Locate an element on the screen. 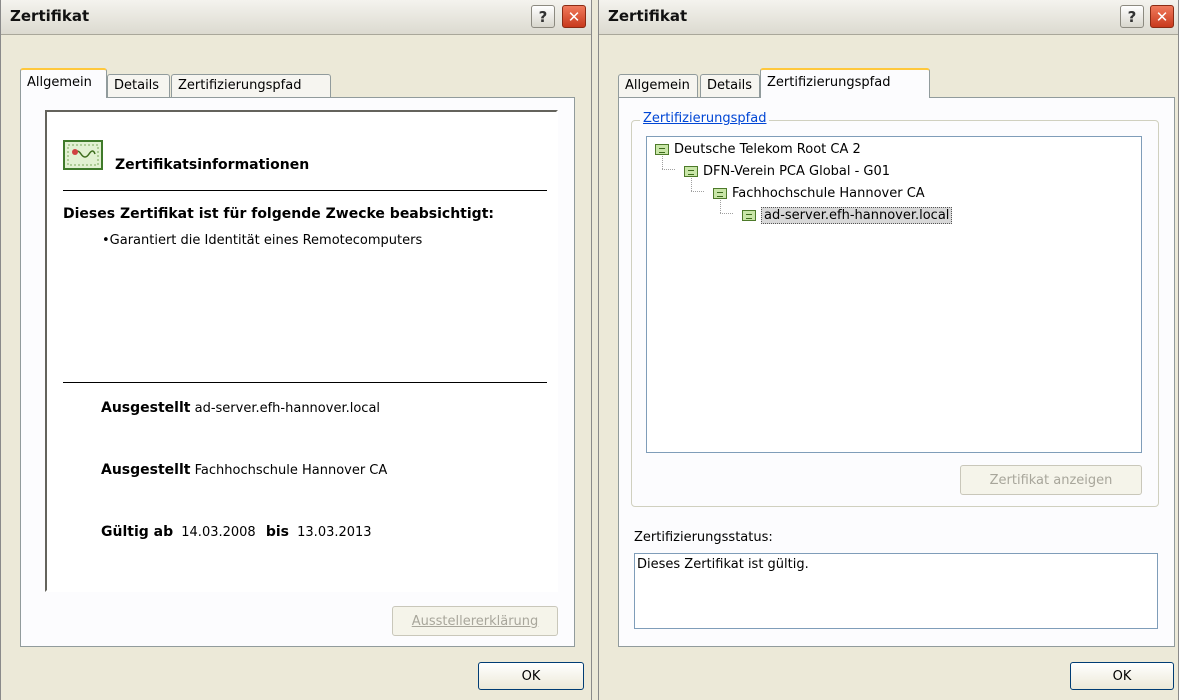 The width and height of the screenshot is (1179, 700). tree-node-label: ad-server.efh-hannover.local is located at coordinates (857, 215).